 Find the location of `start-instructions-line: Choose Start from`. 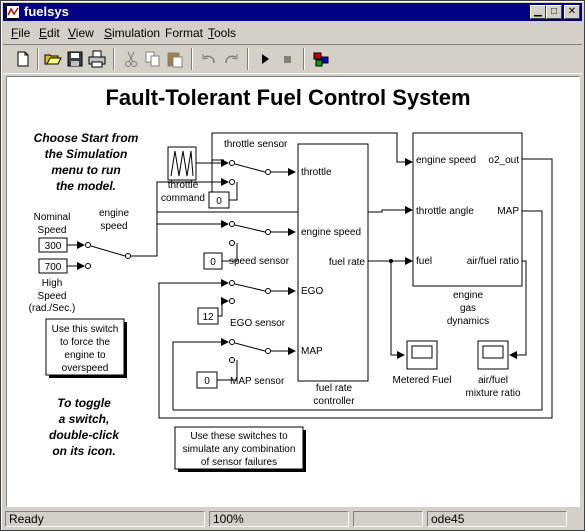

start-instructions-line: Choose Start from is located at coordinates (86, 138).